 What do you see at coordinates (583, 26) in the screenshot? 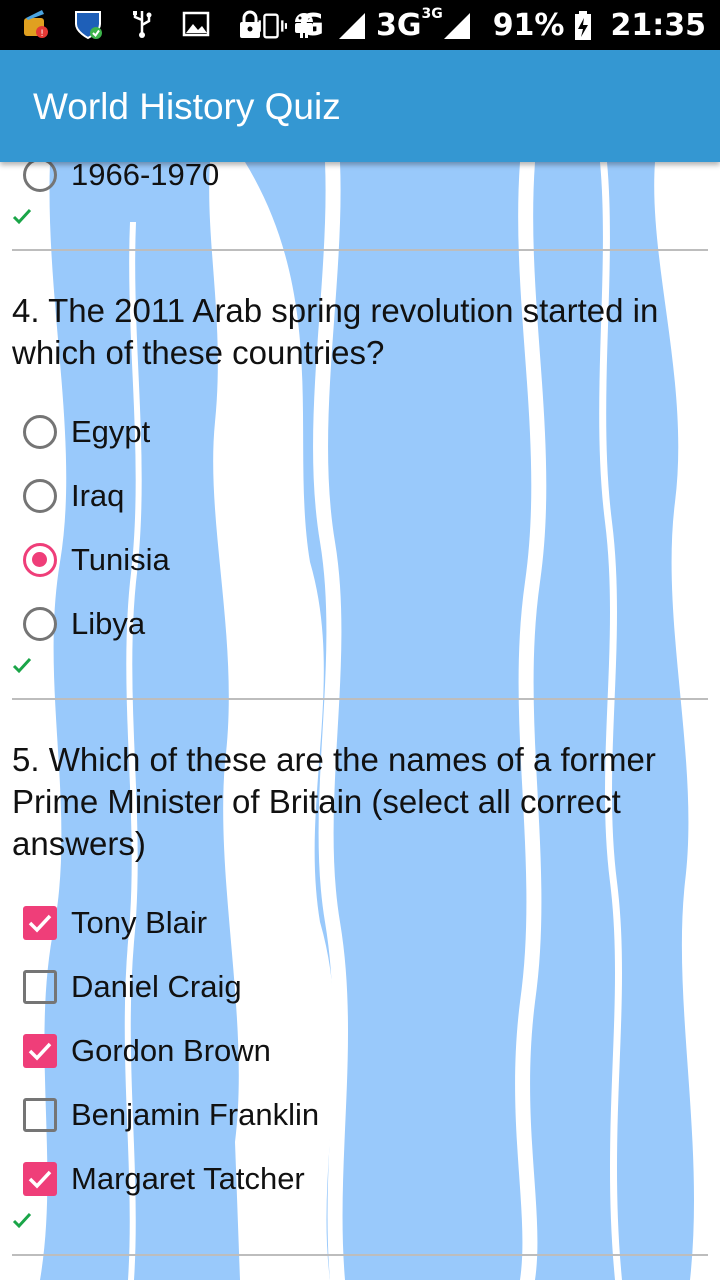
I see `battery-charging-icon` at bounding box center [583, 26].